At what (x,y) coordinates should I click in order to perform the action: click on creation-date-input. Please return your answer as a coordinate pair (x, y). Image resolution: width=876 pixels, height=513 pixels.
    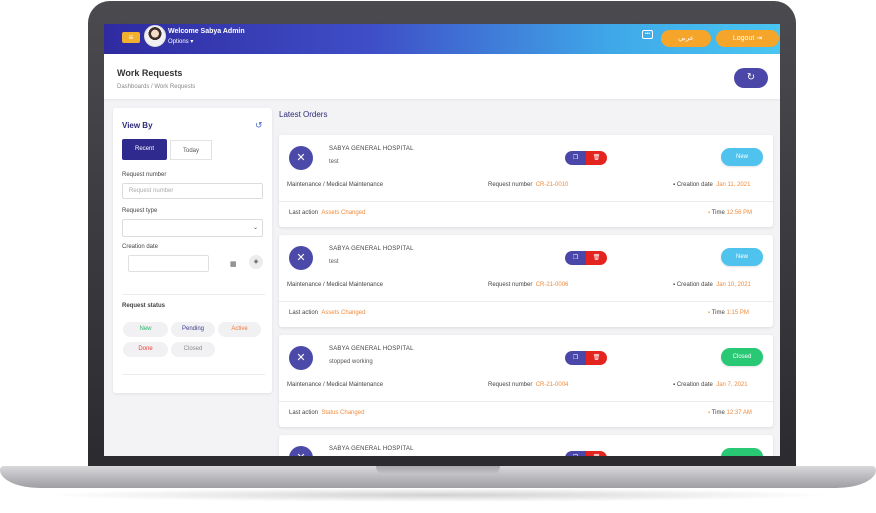
    Looking at the image, I should click on (168, 263).